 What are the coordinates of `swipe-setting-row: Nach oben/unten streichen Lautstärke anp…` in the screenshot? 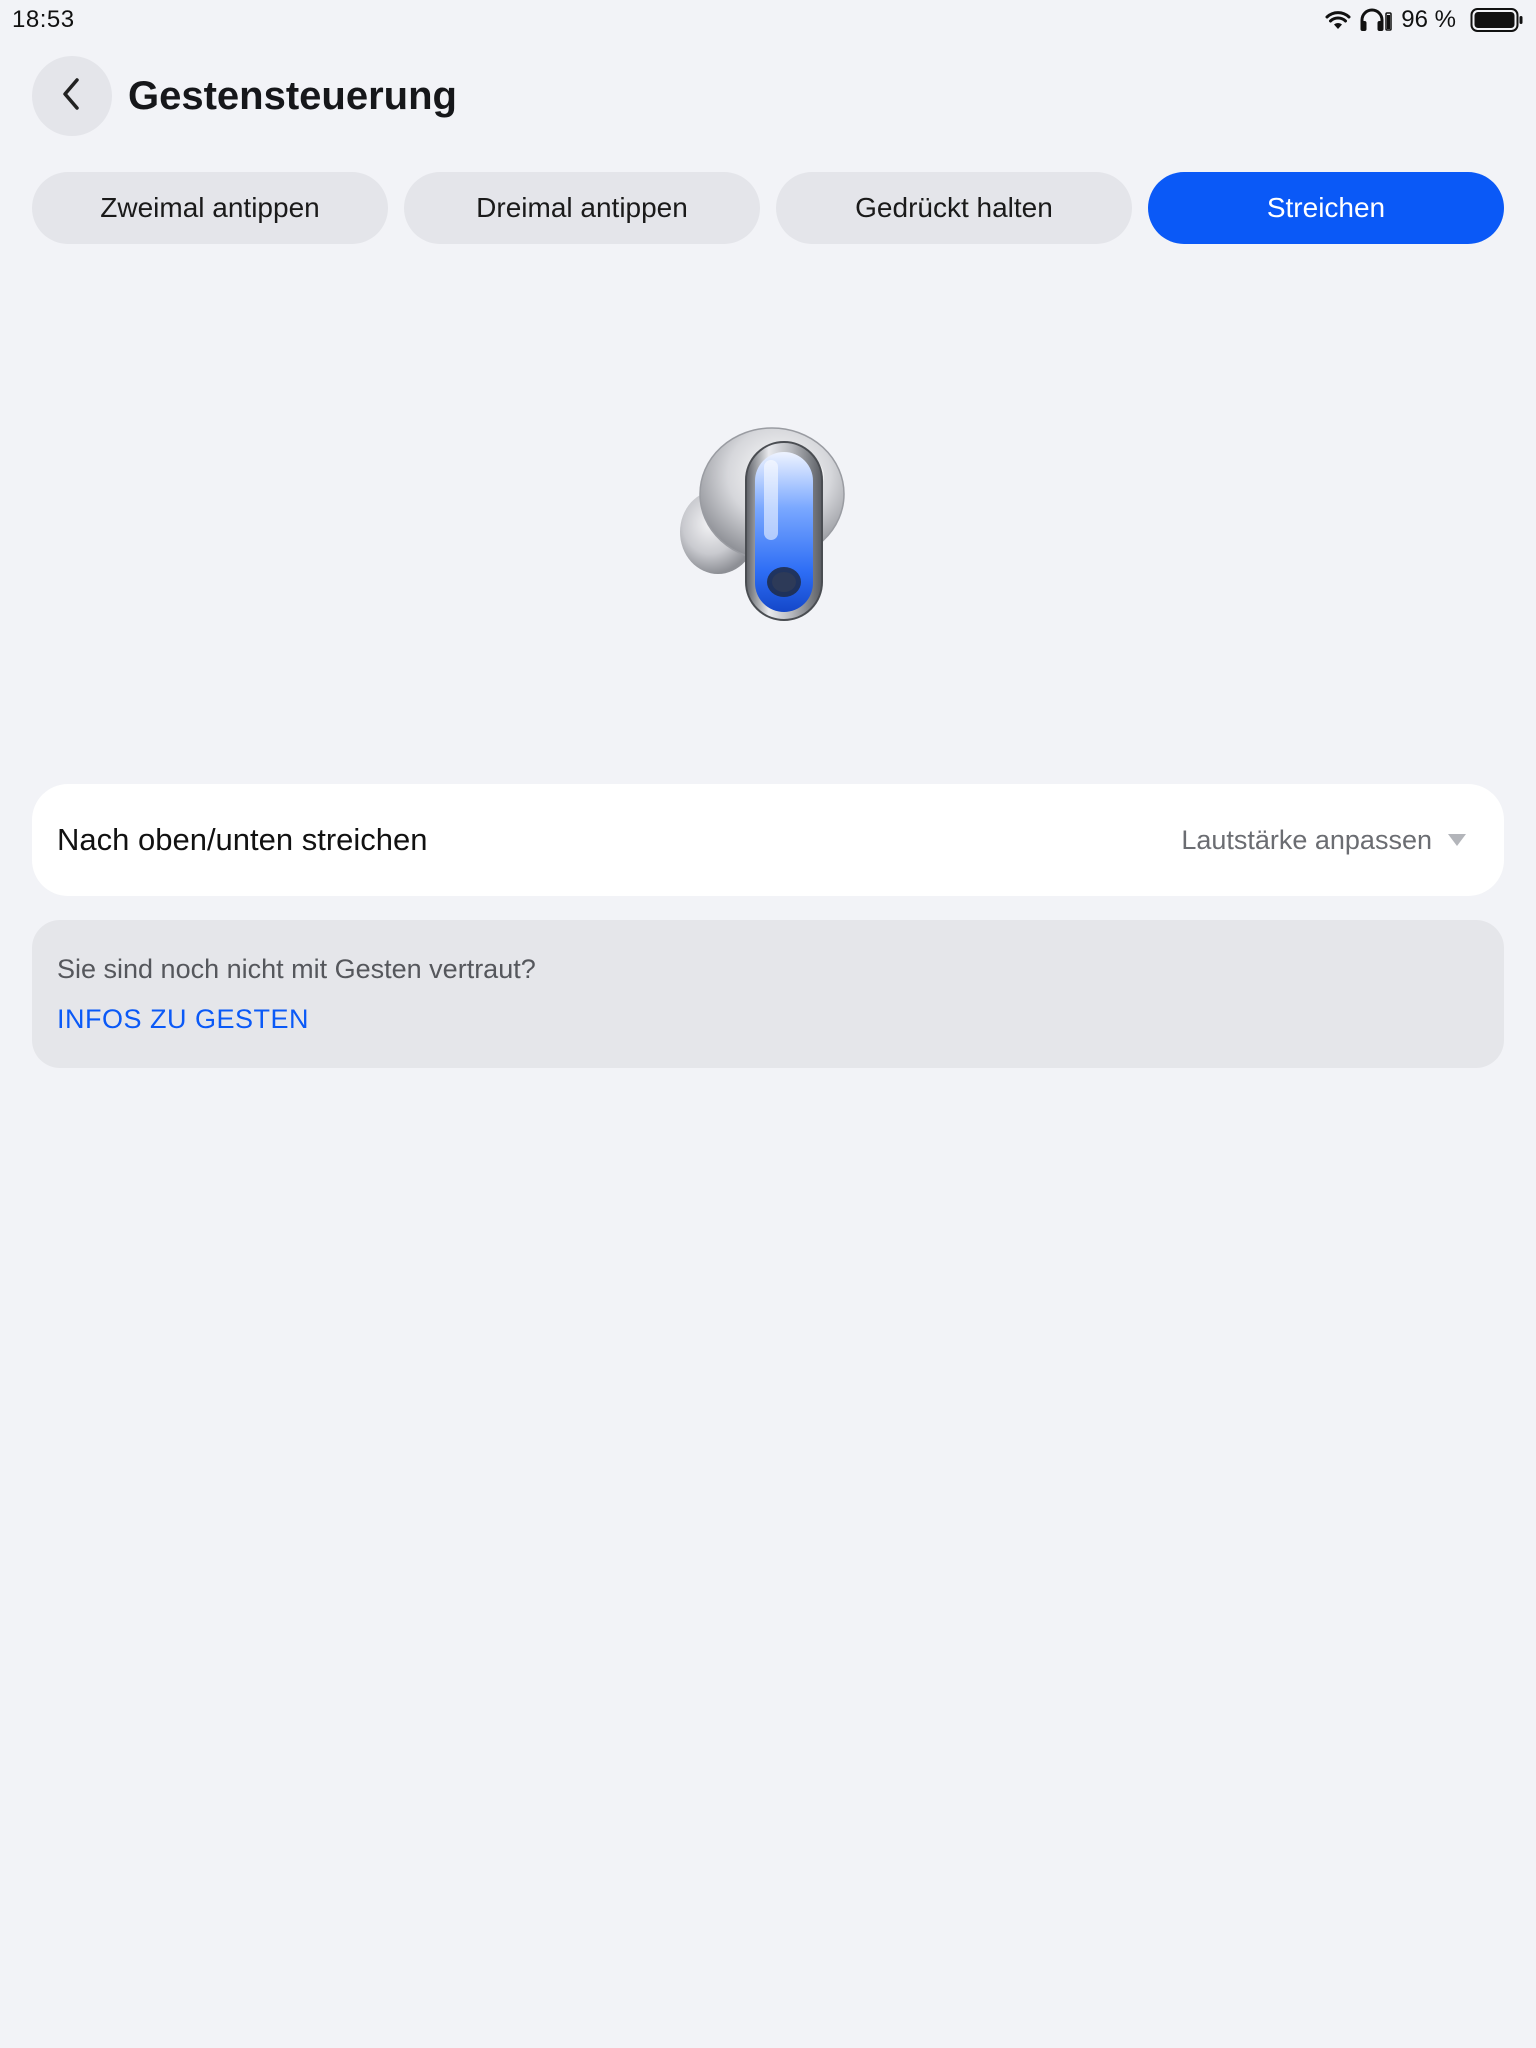 It's located at (768, 840).